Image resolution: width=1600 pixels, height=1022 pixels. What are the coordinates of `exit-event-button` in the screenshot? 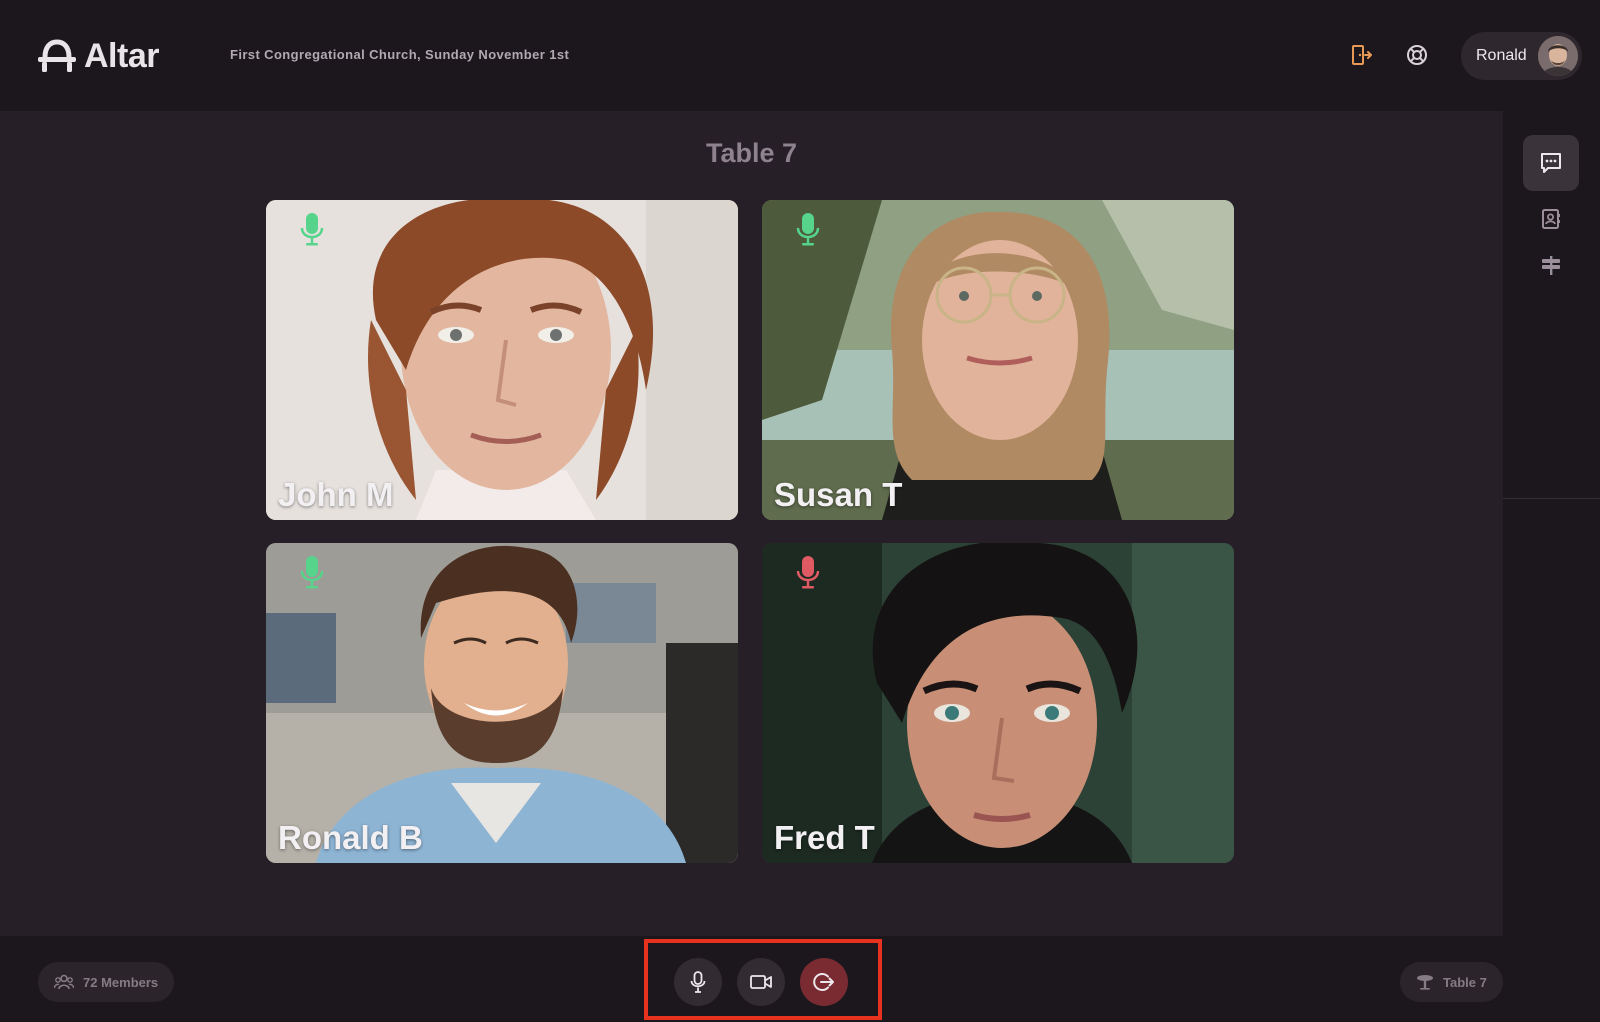 It's located at (1361, 55).